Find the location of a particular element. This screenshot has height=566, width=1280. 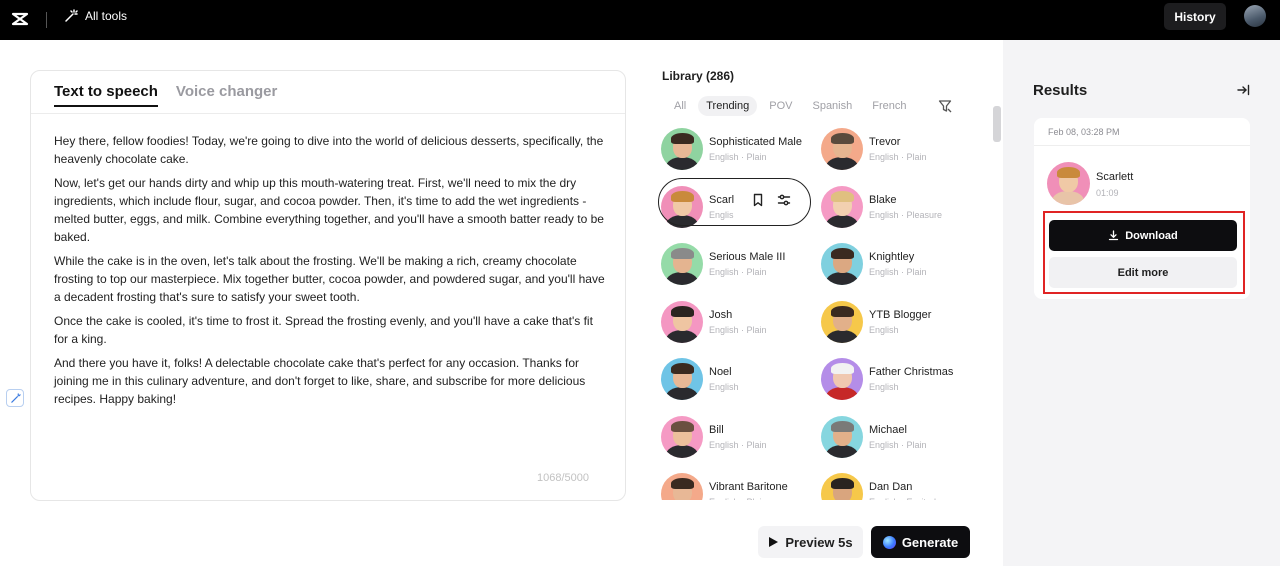

library-filters: All Trending POV Spanish French is located at coordinates (788, 106).